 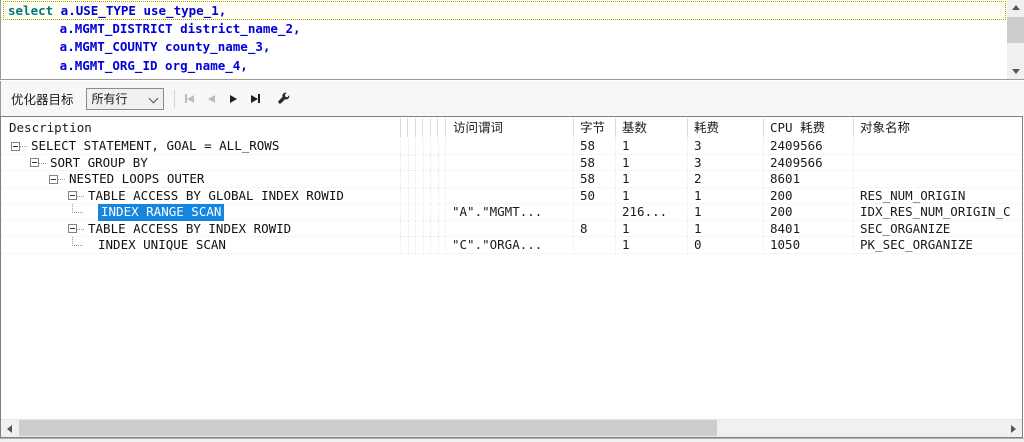 What do you see at coordinates (50, 127) in the screenshot?
I see `col-header-description: Description` at bounding box center [50, 127].